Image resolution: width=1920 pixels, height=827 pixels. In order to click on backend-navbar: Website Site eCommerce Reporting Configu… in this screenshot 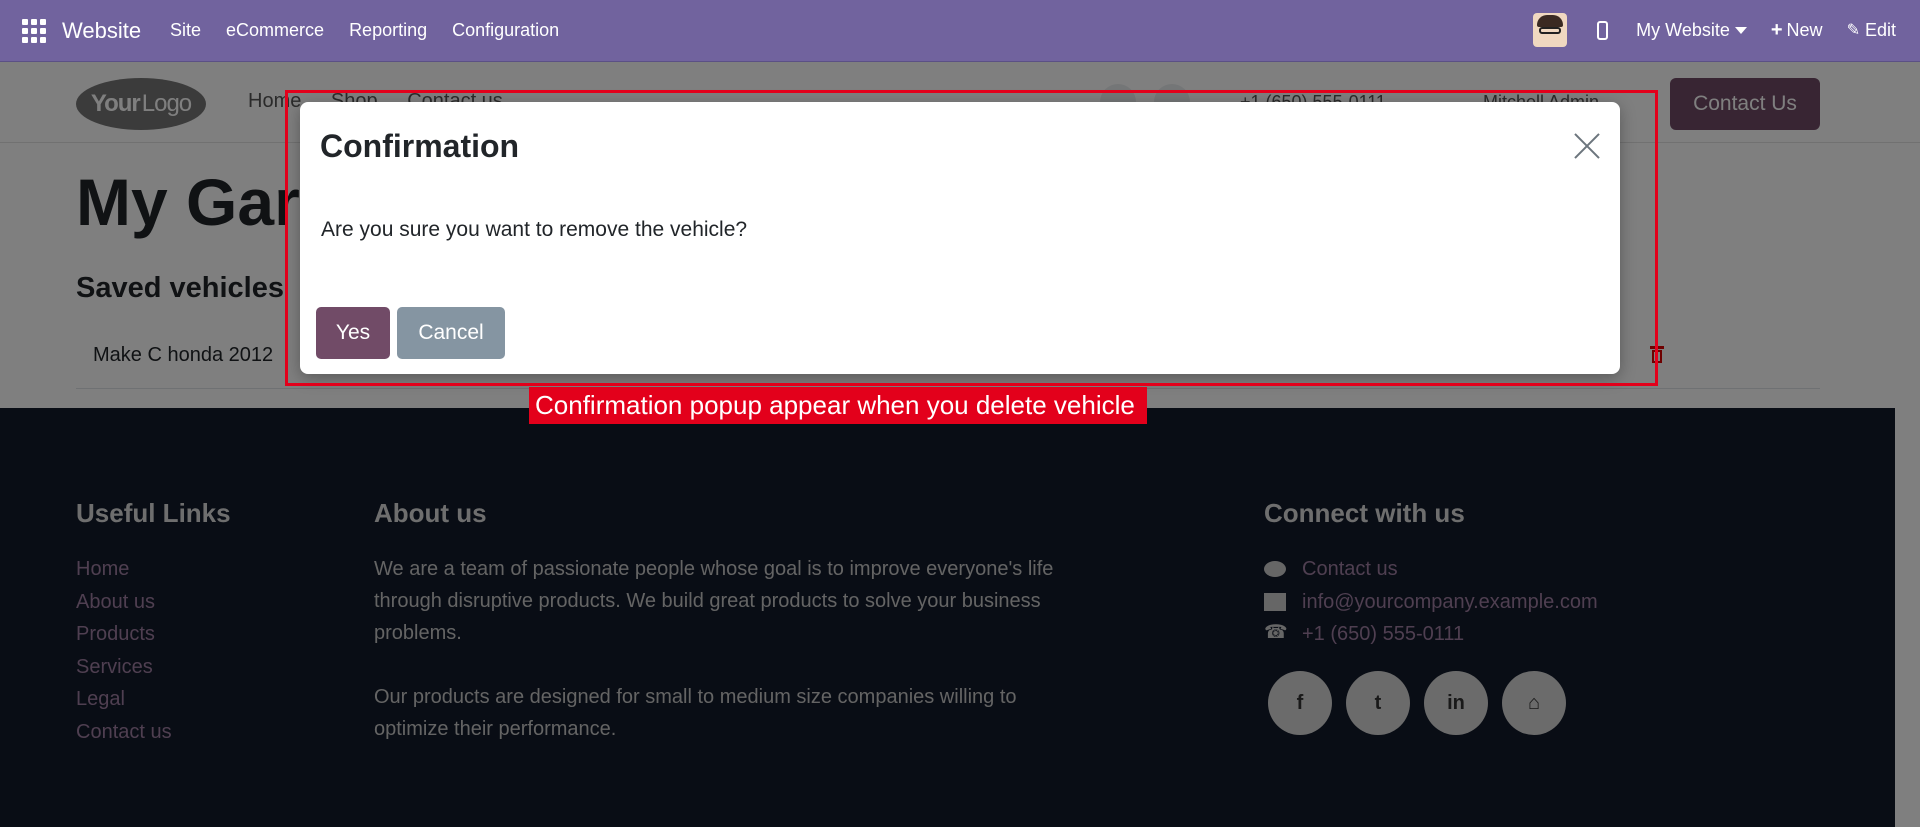, I will do `click(960, 31)`.